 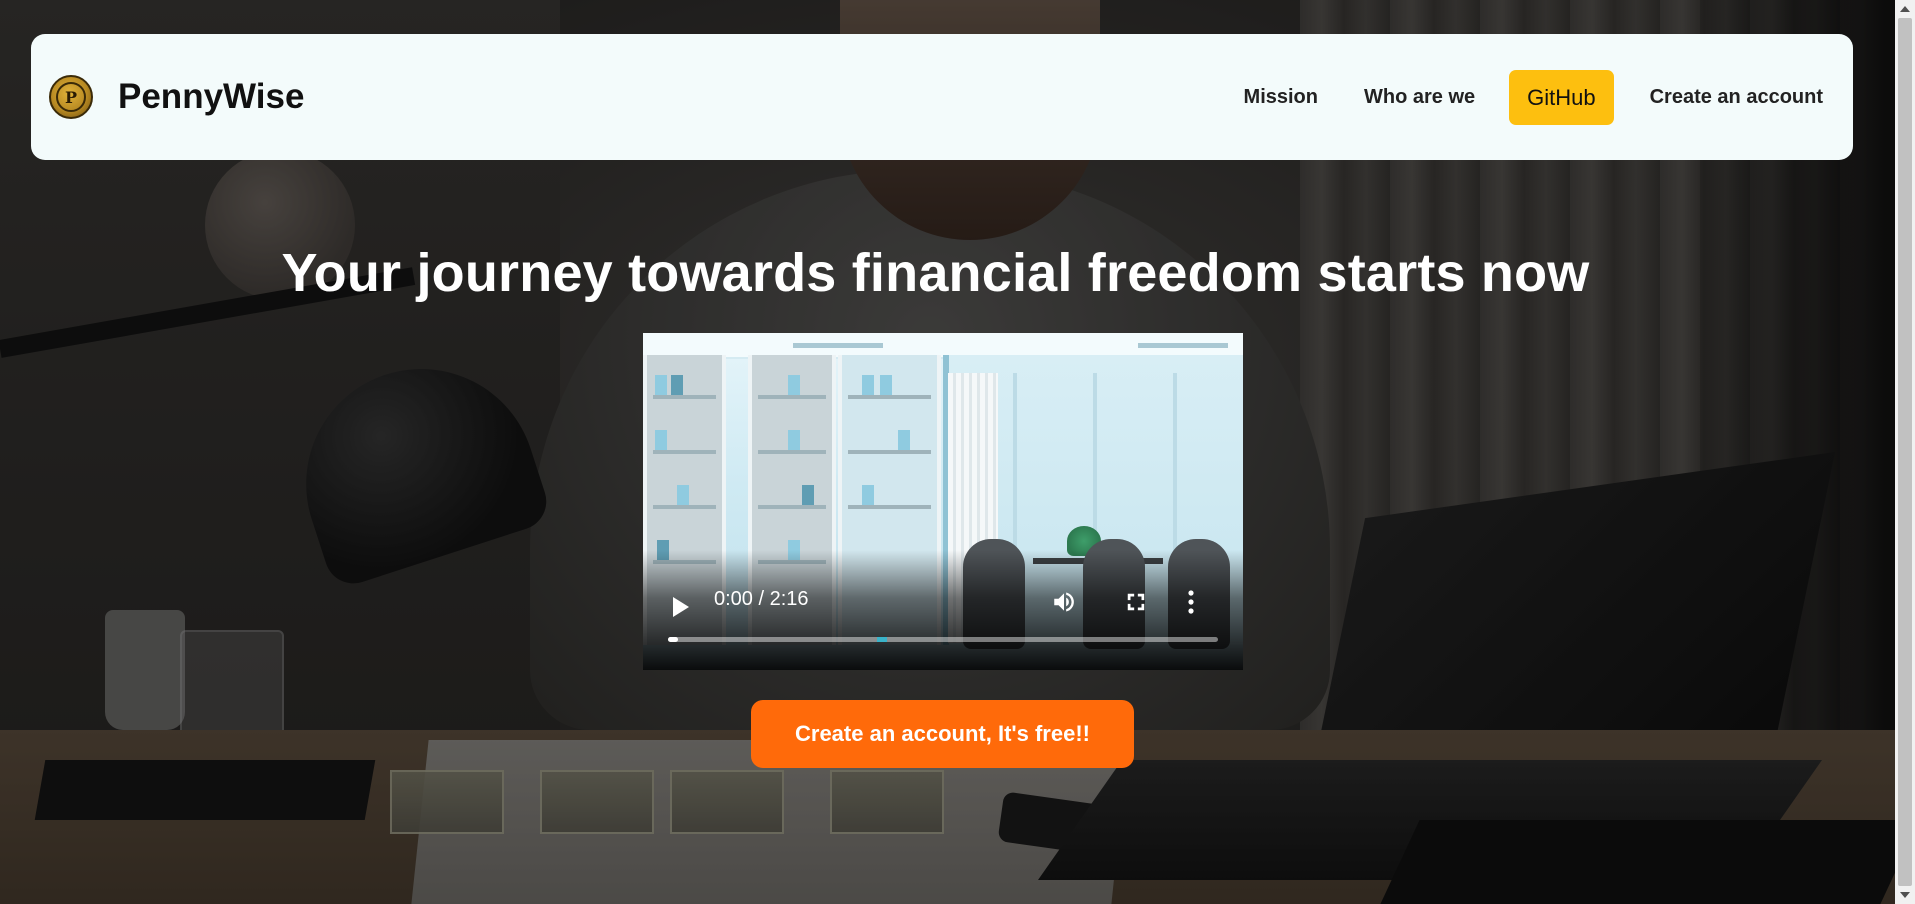 What do you see at coordinates (882, 639) in the screenshot?
I see `video-progress-buffer-marker` at bounding box center [882, 639].